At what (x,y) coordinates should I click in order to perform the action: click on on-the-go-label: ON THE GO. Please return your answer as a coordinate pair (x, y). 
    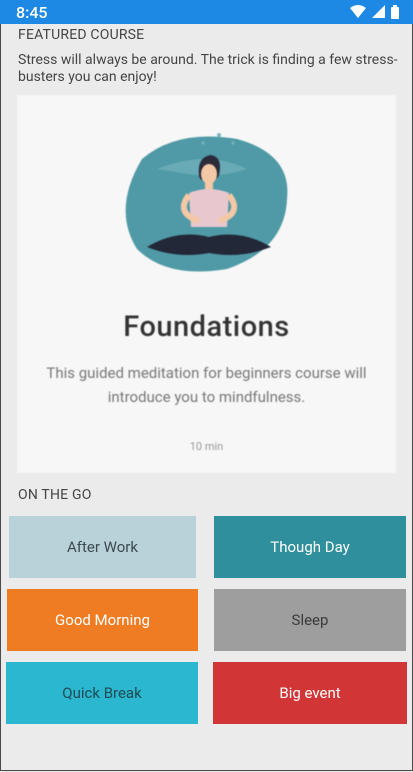
    Looking at the image, I should click on (55, 495).